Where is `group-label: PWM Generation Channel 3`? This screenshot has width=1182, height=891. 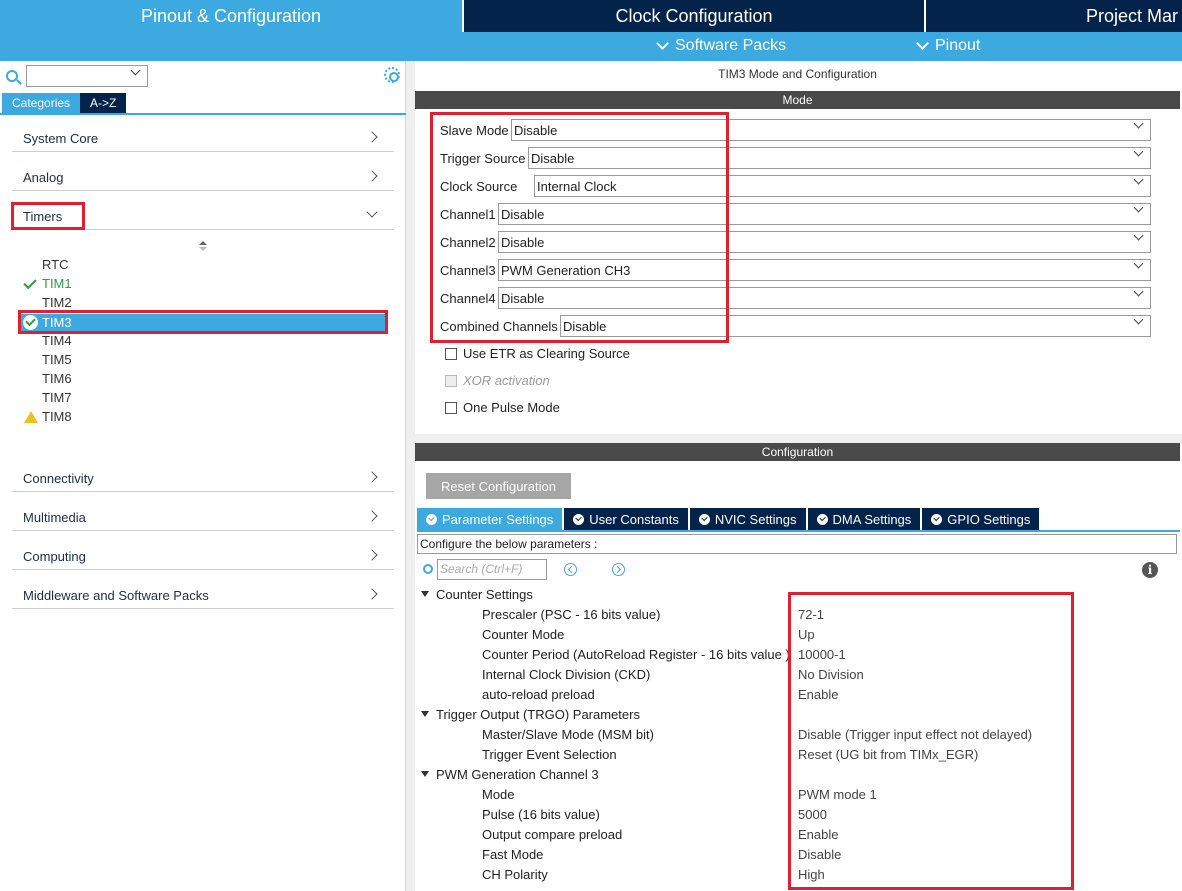
group-label: PWM Generation Channel 3 is located at coordinates (517, 774).